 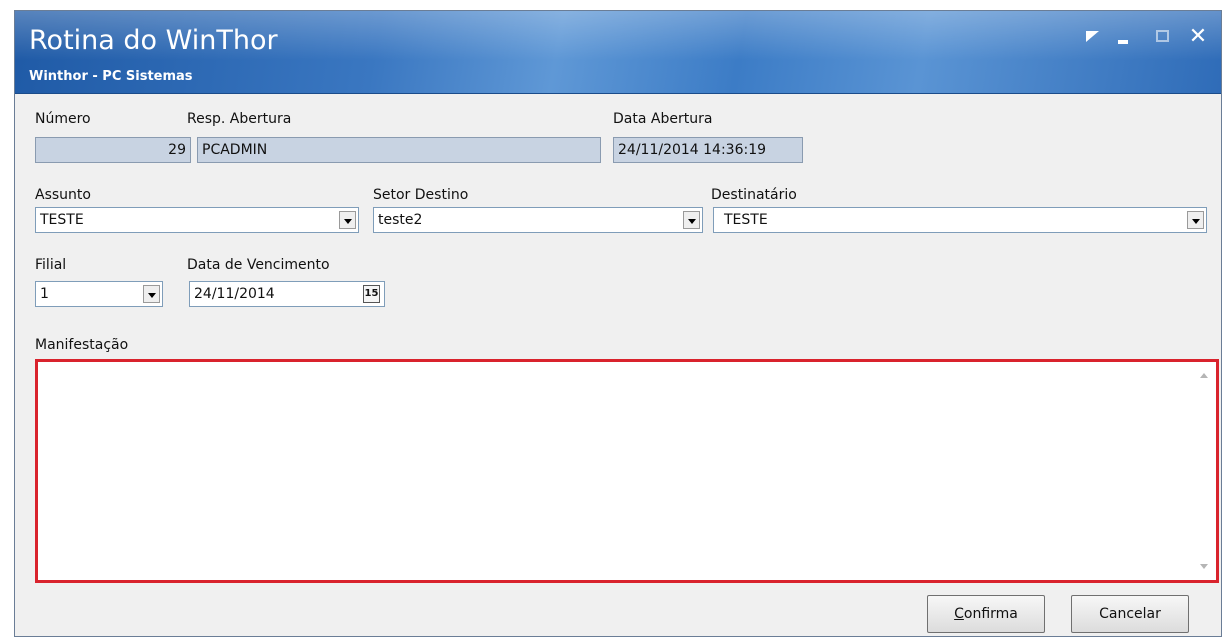 What do you see at coordinates (400, 220) in the screenshot?
I see `setor-destino-value: teste2` at bounding box center [400, 220].